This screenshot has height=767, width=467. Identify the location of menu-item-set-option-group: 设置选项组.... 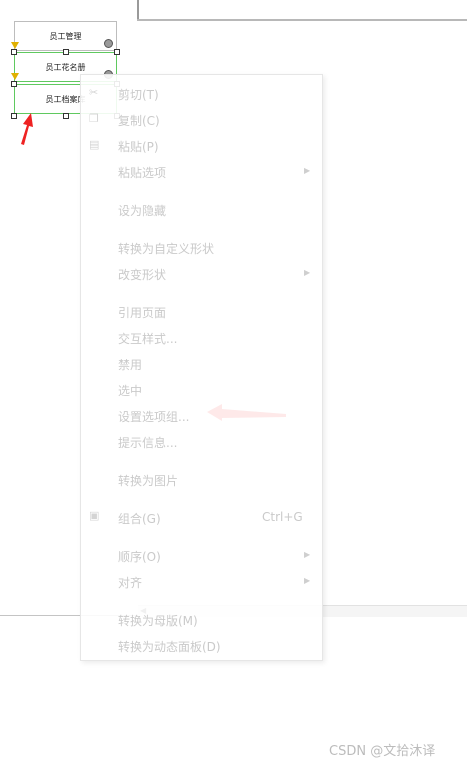
(153, 416).